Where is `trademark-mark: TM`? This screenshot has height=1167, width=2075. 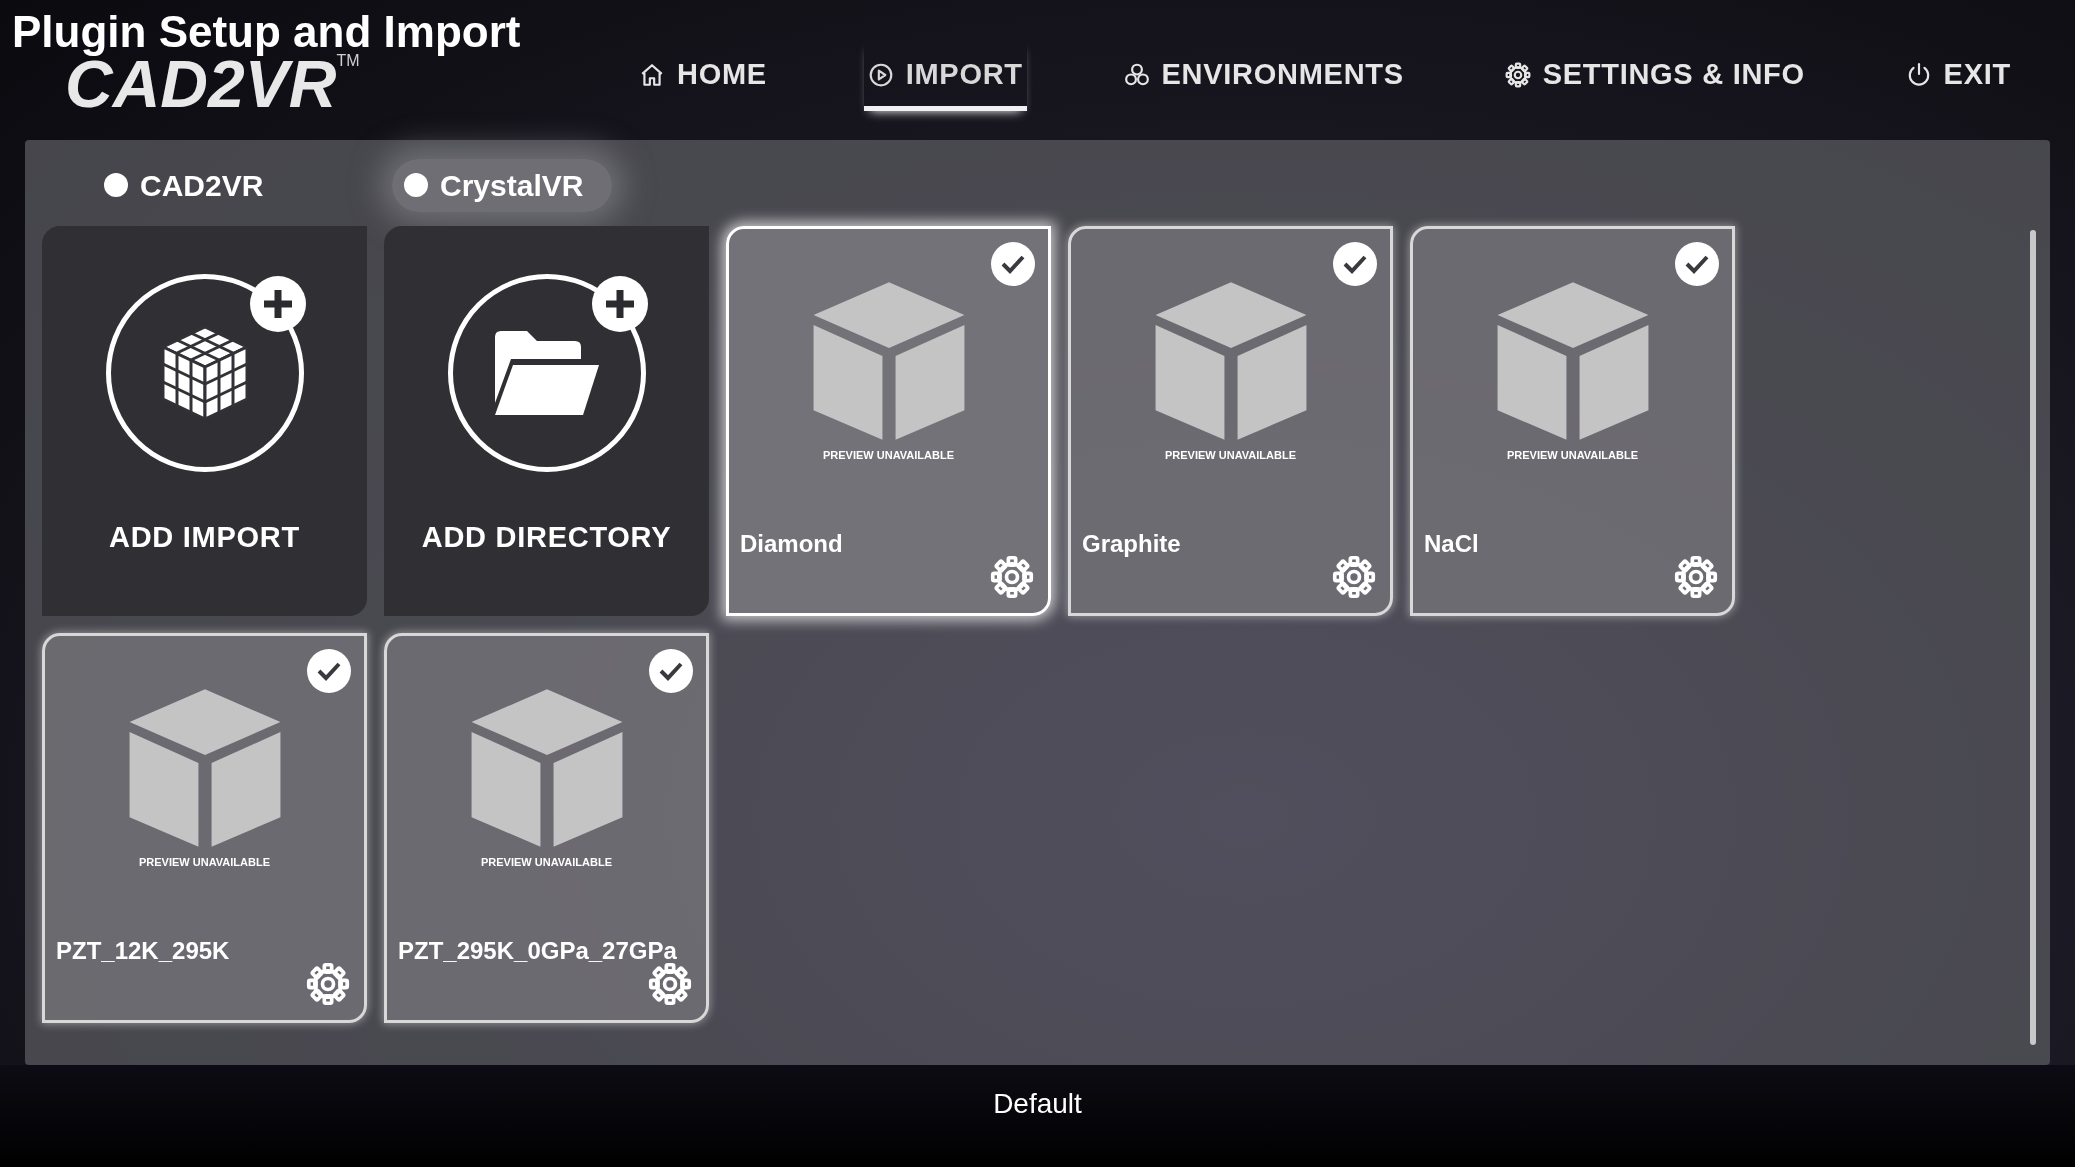 trademark-mark: TM is located at coordinates (348, 61).